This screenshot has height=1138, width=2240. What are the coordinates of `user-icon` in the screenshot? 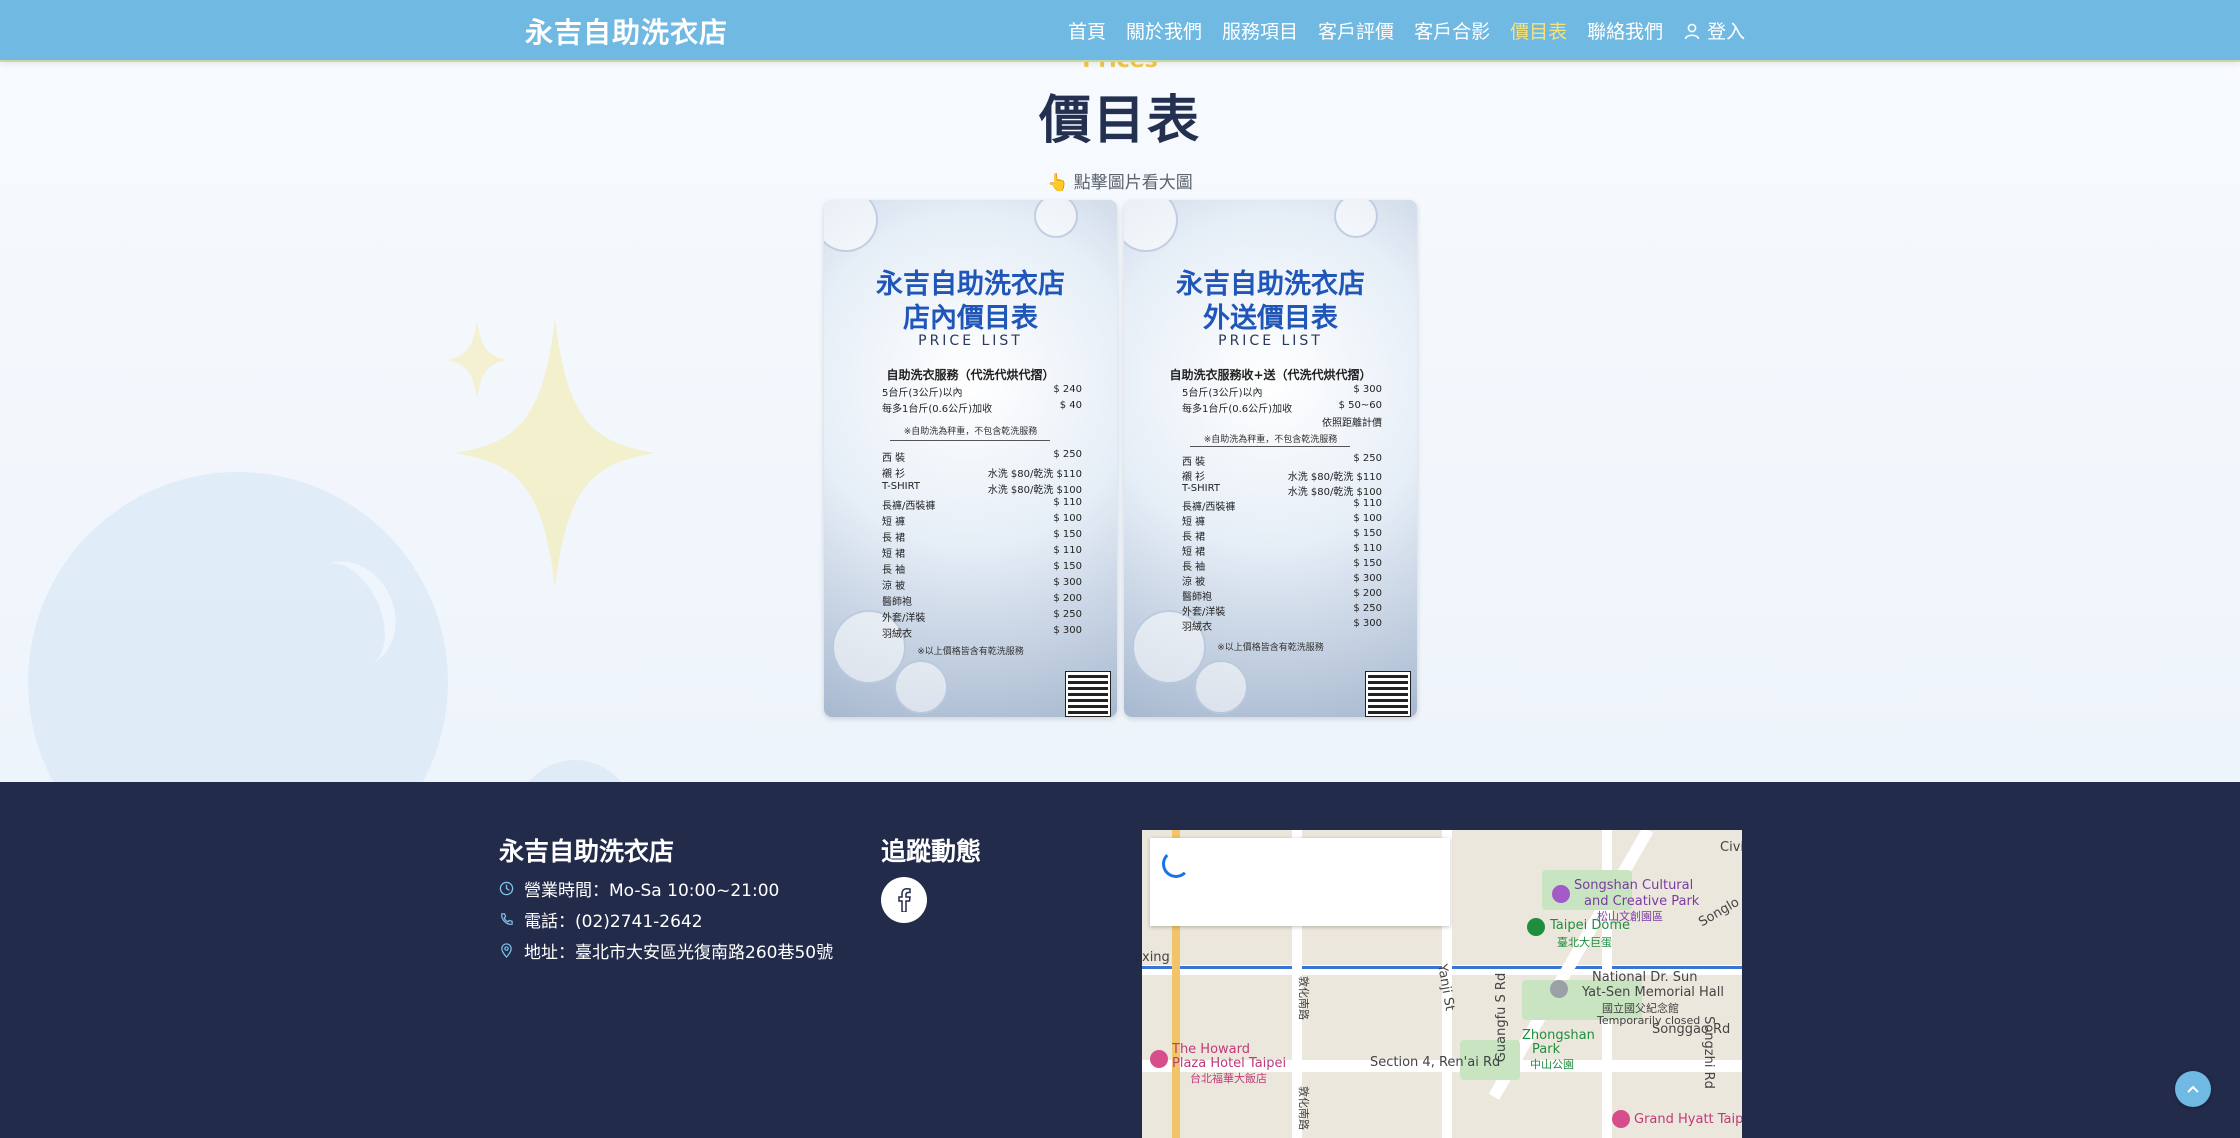 It's located at (1692, 31).